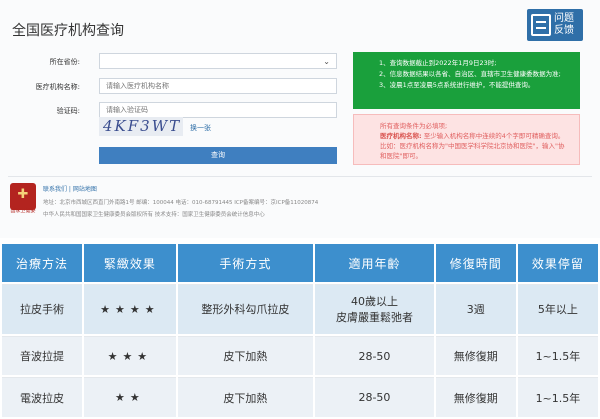 The image size is (600, 419). I want to click on header-duration: 效果停留, so click(557, 263).